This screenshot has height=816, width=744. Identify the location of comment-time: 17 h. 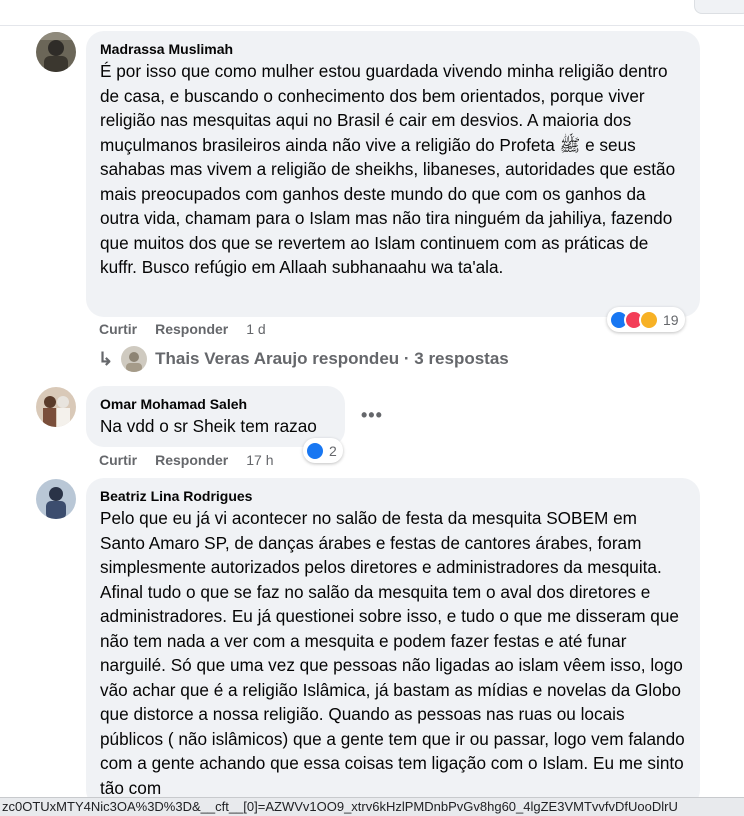
(259, 460).